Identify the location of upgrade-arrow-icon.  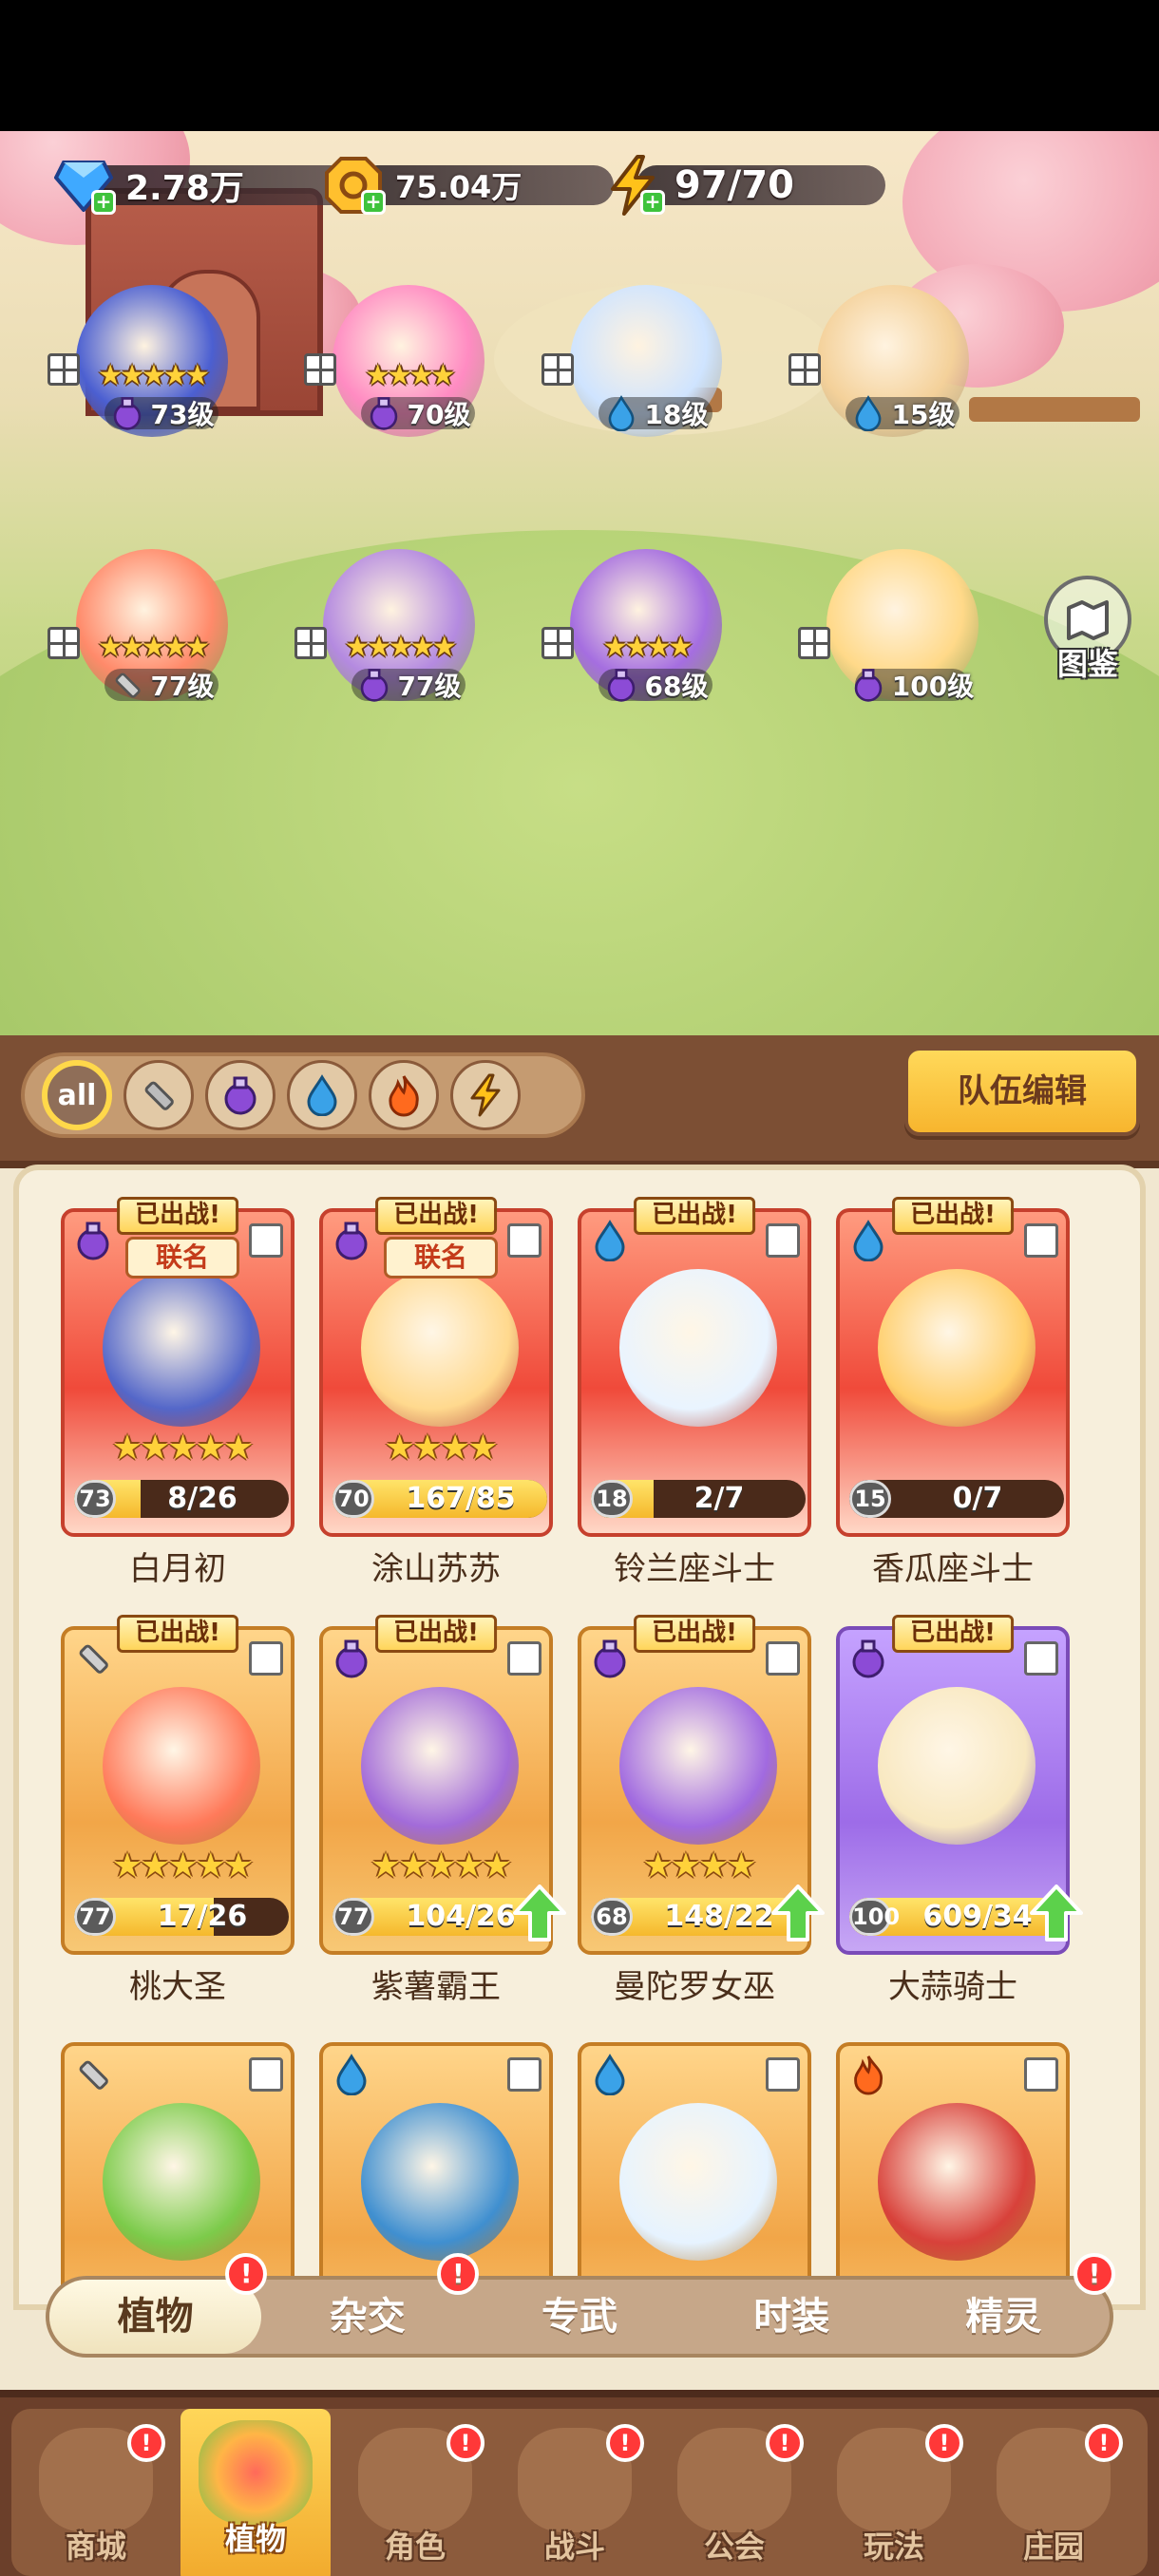
(798, 1913).